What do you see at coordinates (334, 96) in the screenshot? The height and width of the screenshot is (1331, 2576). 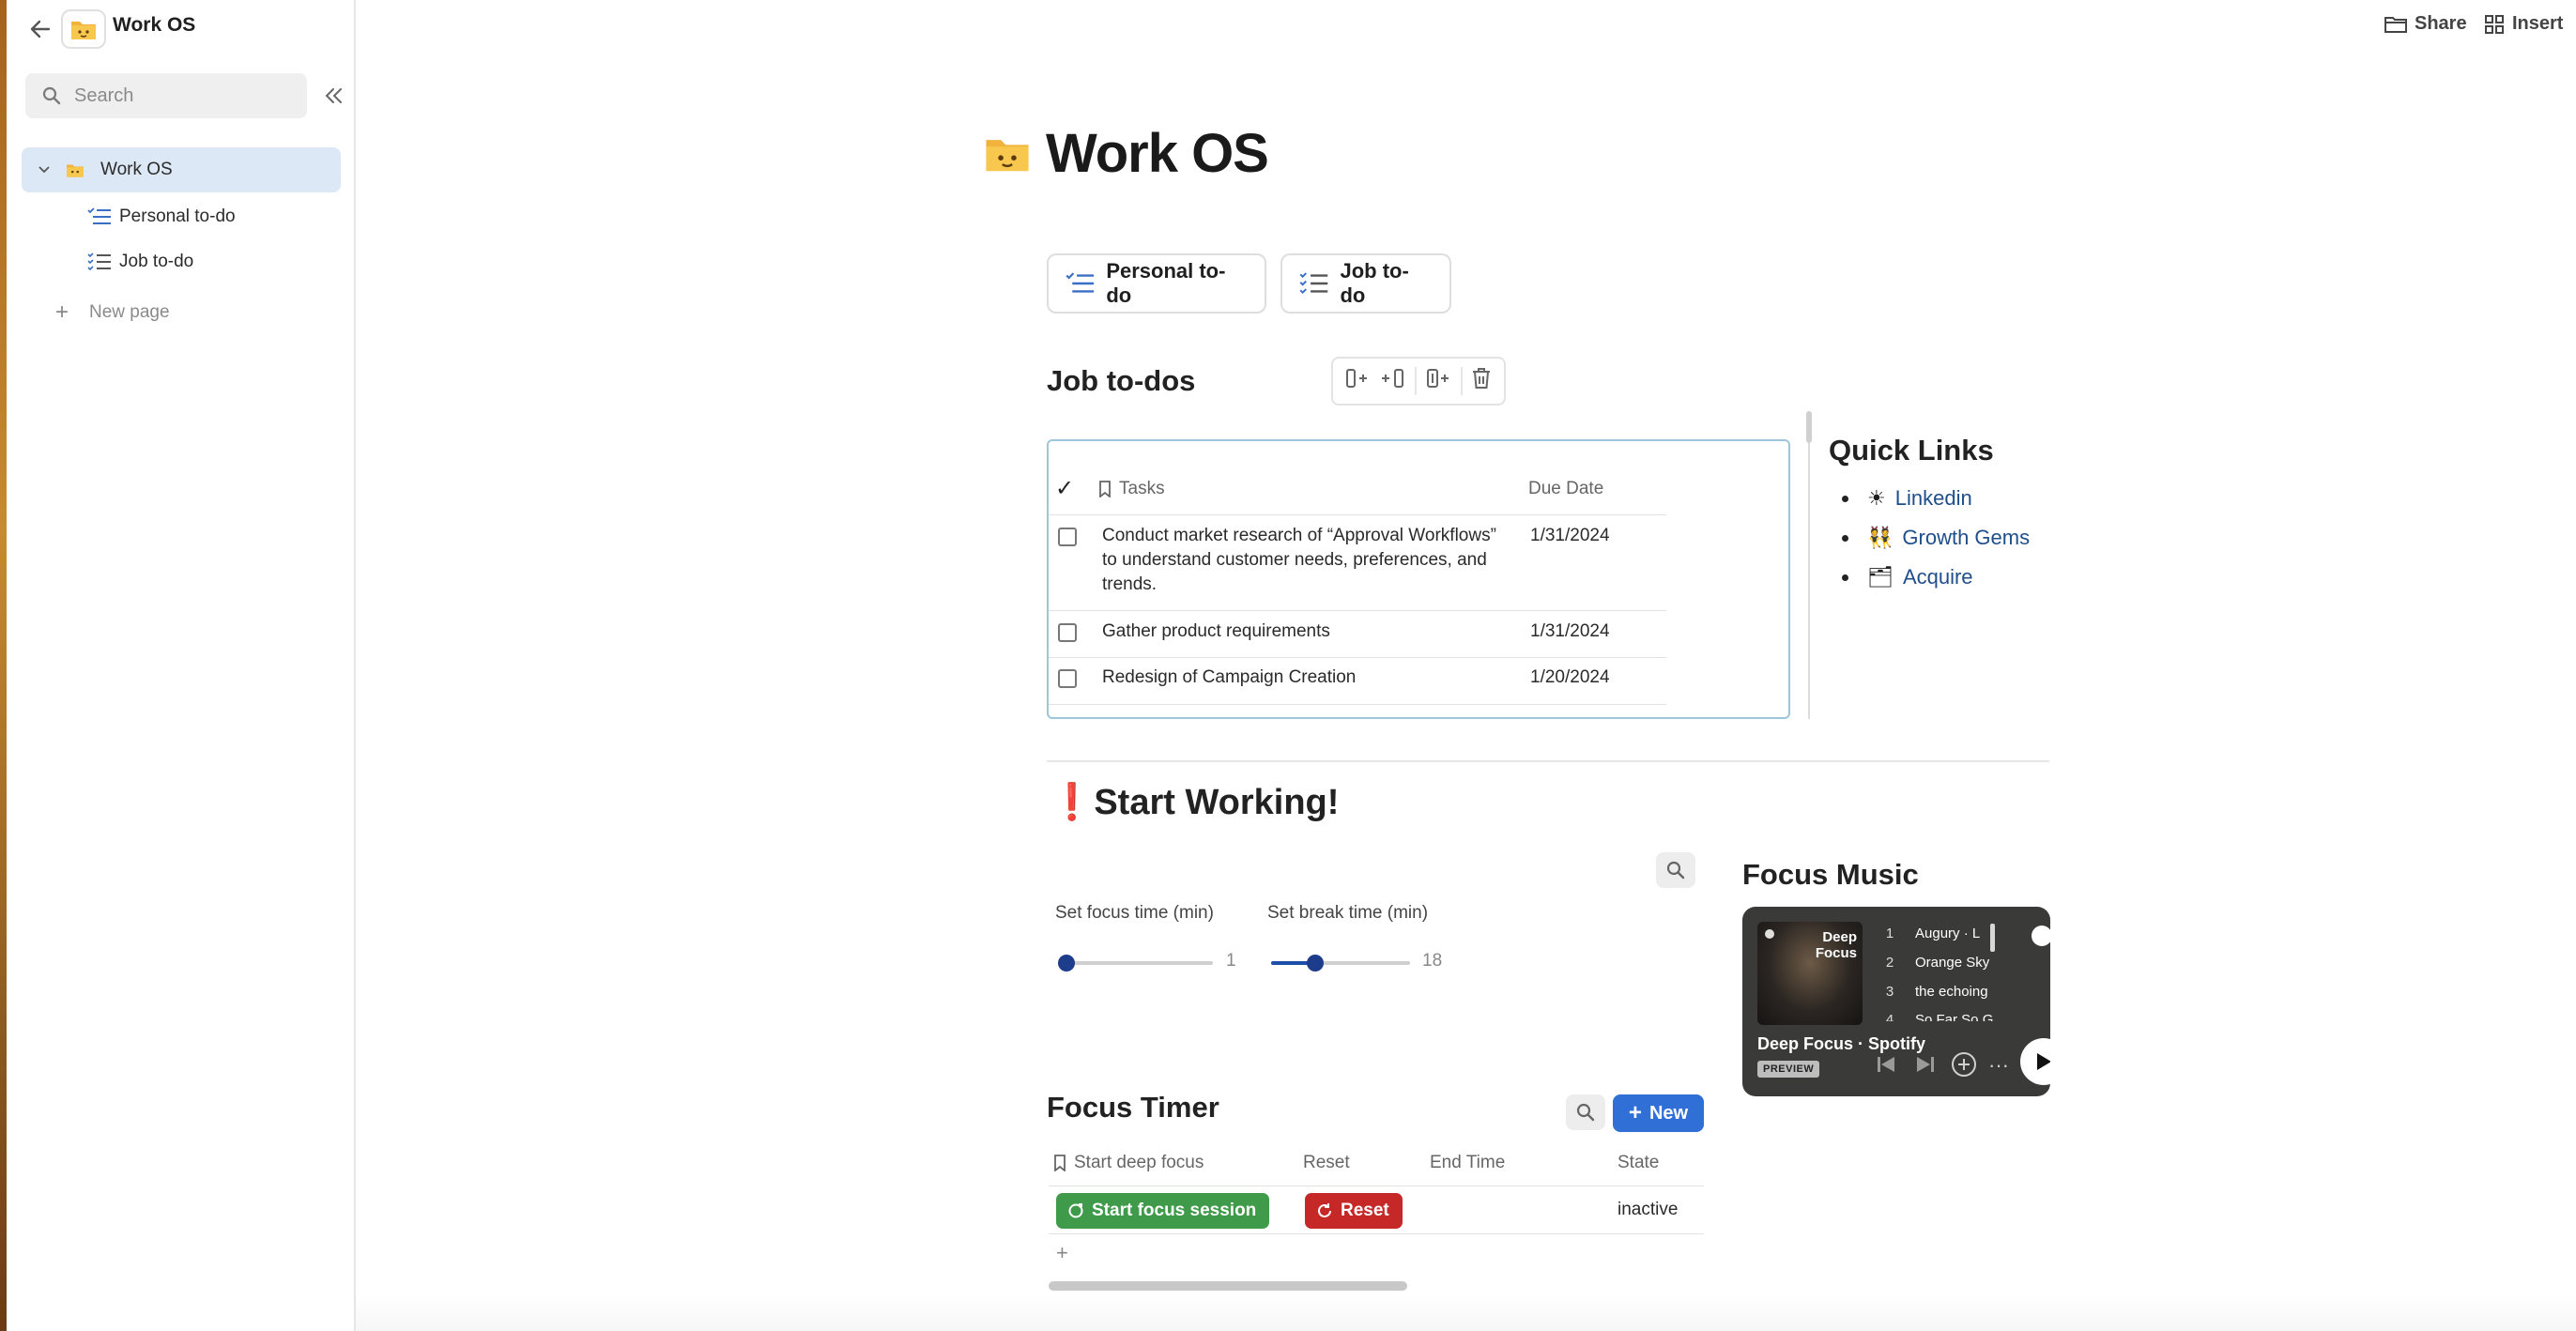 I see `collapse-sidebar-icon` at bounding box center [334, 96].